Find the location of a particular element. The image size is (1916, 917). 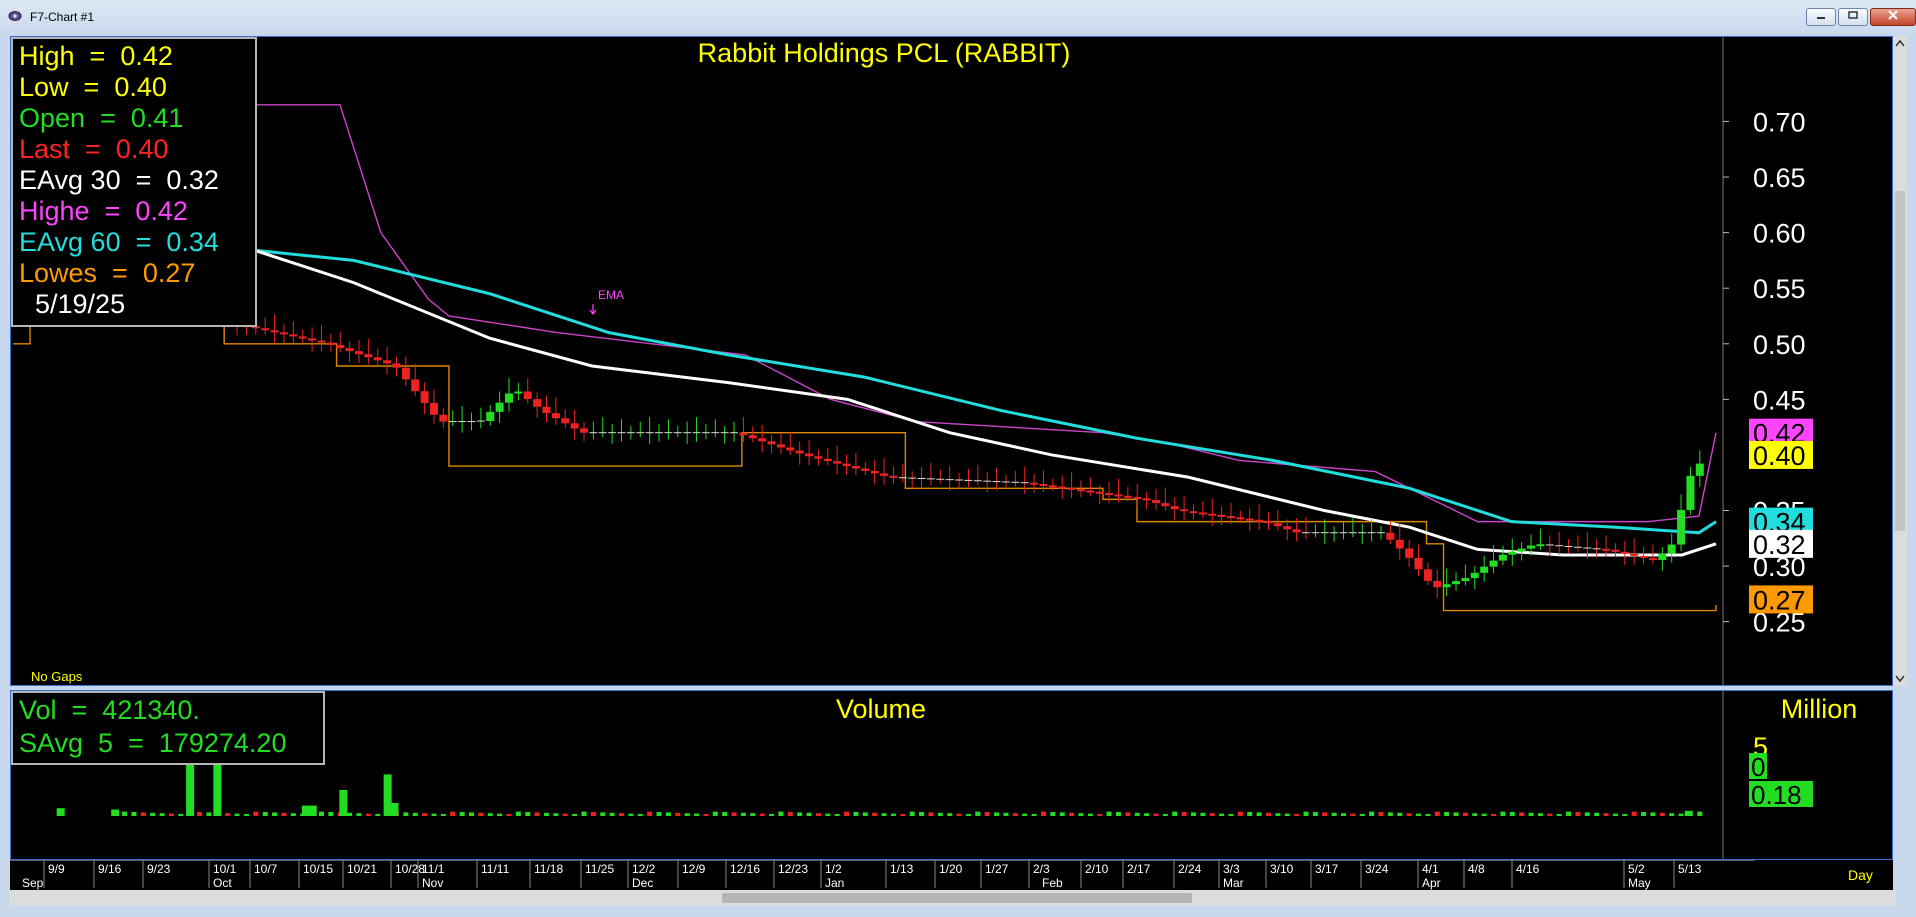

price-legend-row: Last = 0.40 is located at coordinates (94, 149).